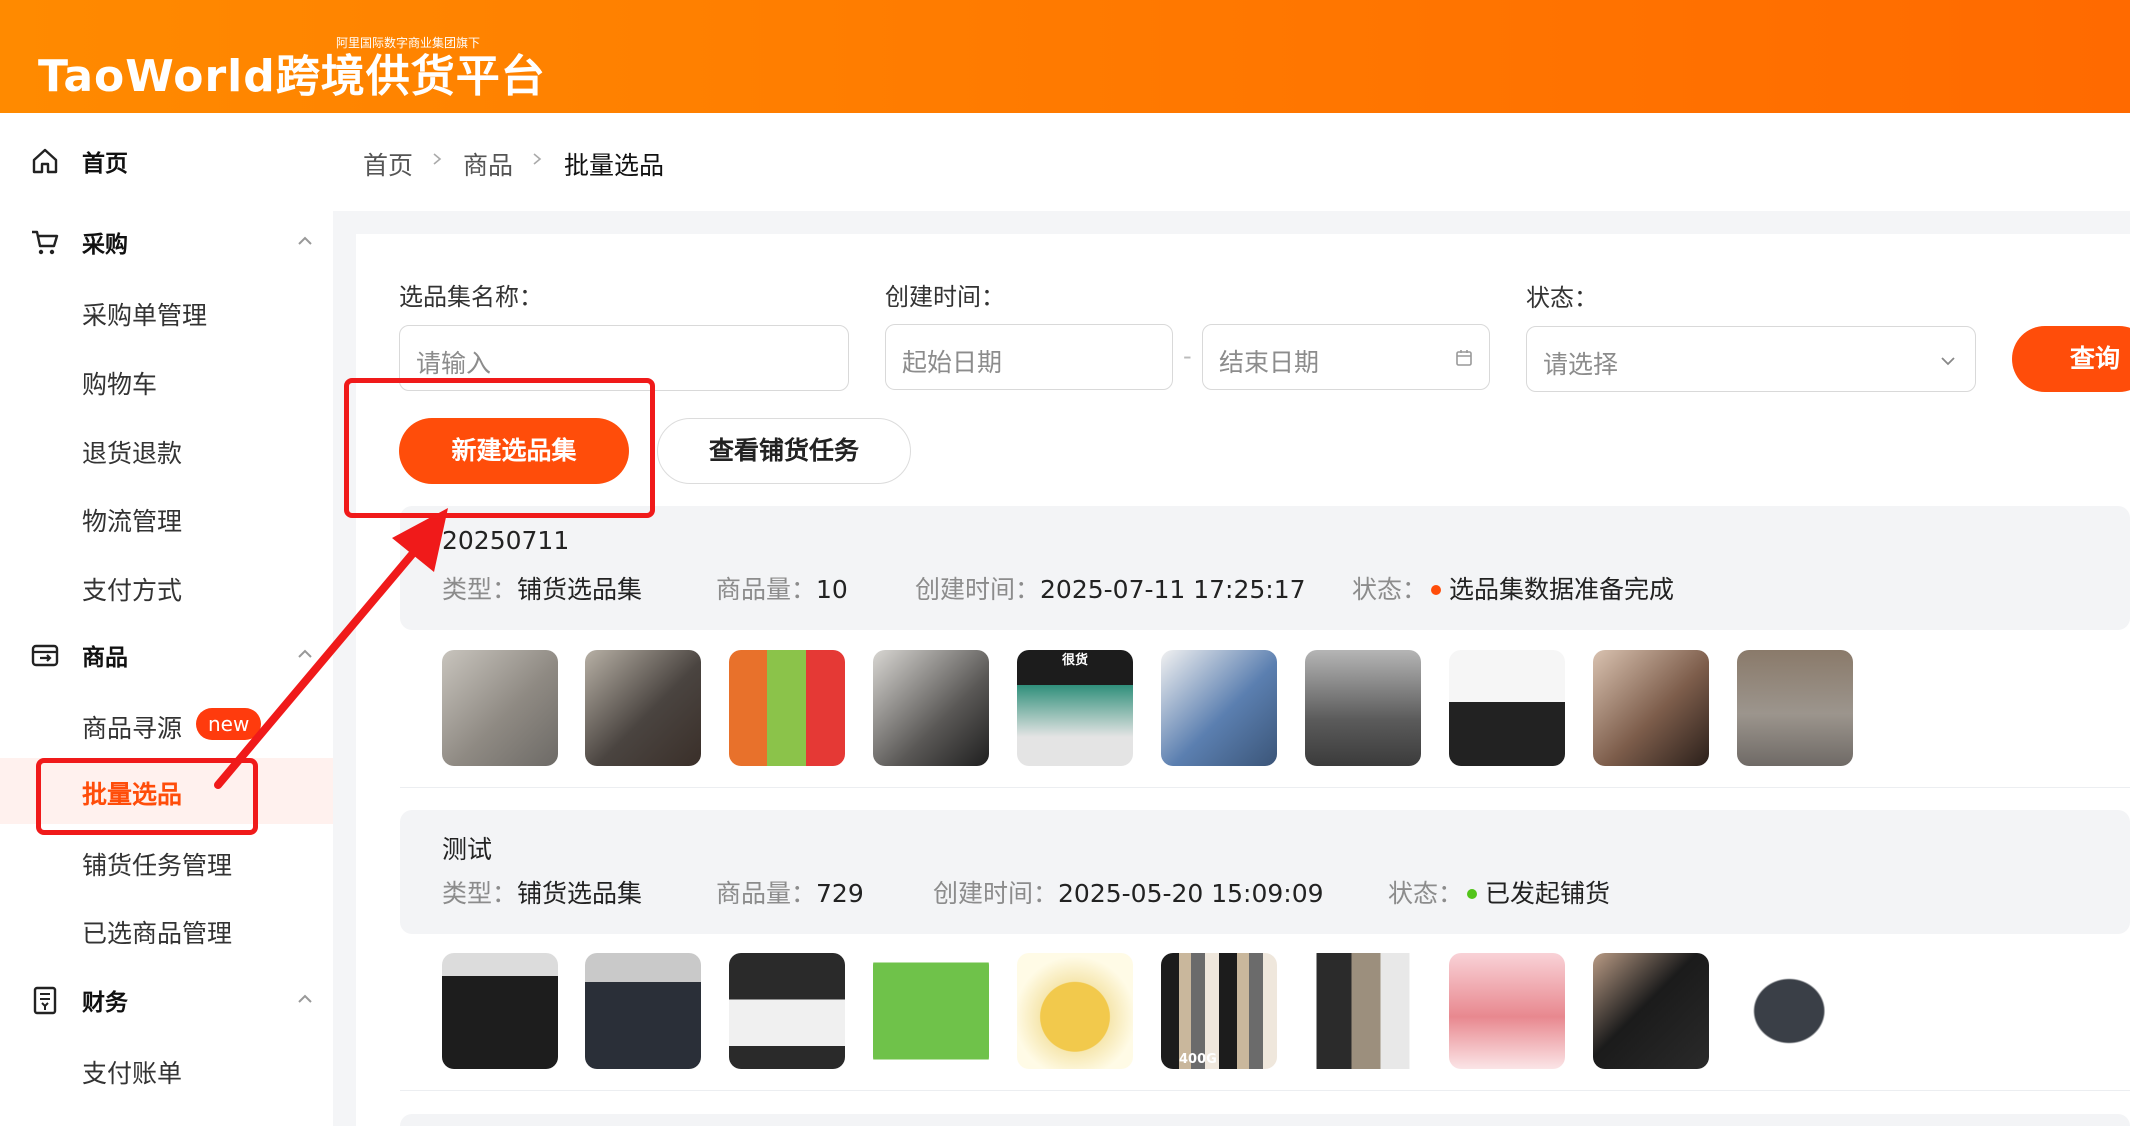  What do you see at coordinates (105, 245) in the screenshot?
I see `sidebar-group-label: 采购` at bounding box center [105, 245].